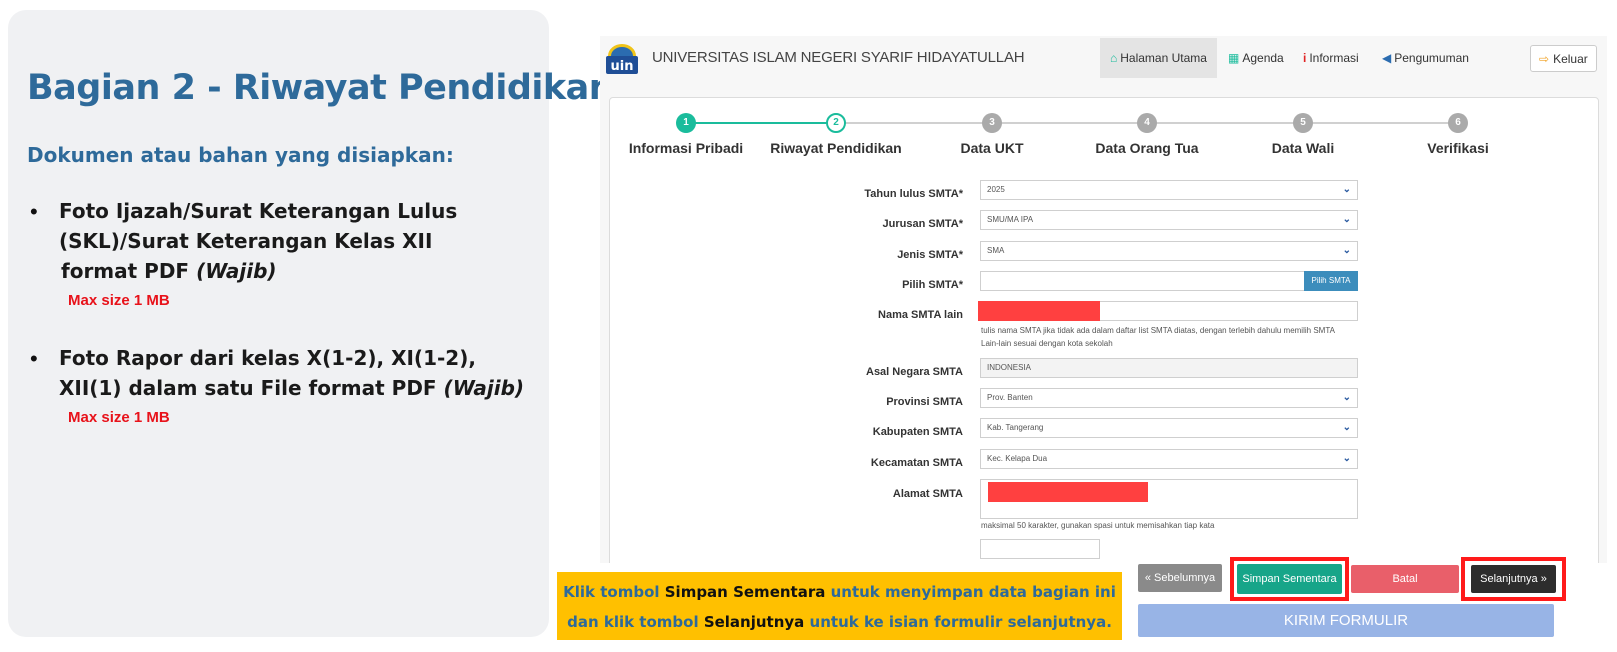 This screenshot has height=652, width=1617. What do you see at coordinates (932, 285) in the screenshot?
I see `pilih-smta-label: Pilih SMTA*` at bounding box center [932, 285].